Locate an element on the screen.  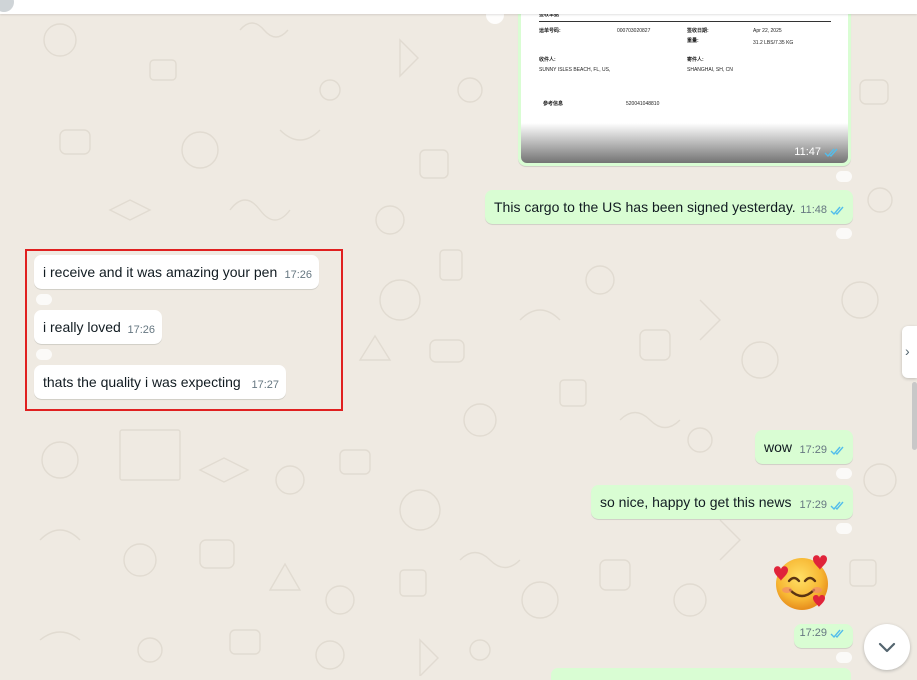
message-text: wow is located at coordinates (778, 447).